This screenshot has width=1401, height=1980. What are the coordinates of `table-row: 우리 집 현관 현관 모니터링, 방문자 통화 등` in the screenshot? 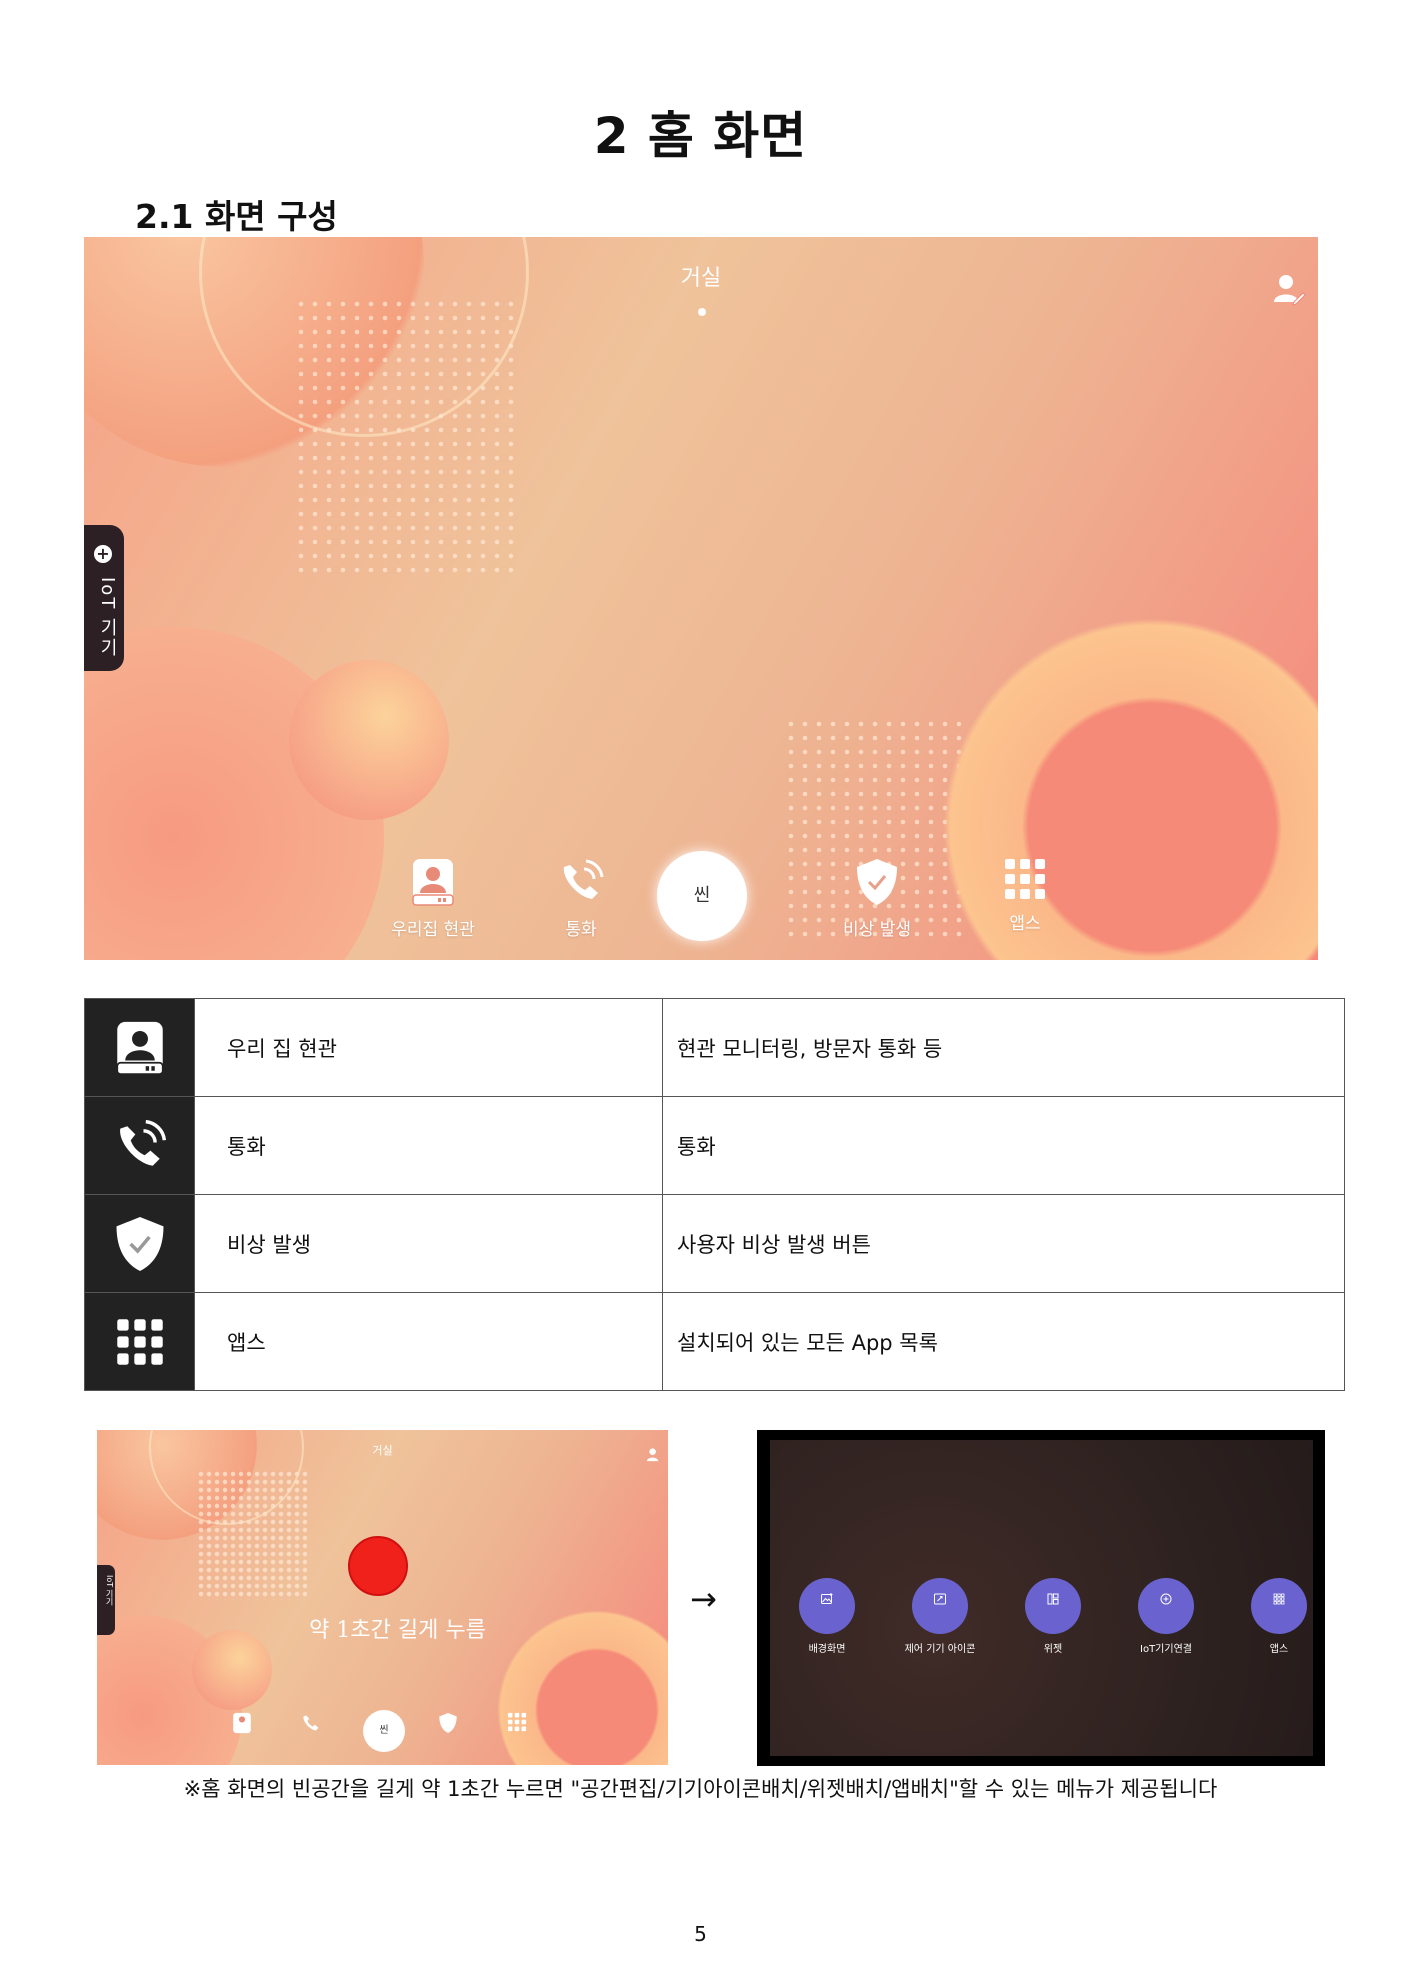 It's located at (714, 1047).